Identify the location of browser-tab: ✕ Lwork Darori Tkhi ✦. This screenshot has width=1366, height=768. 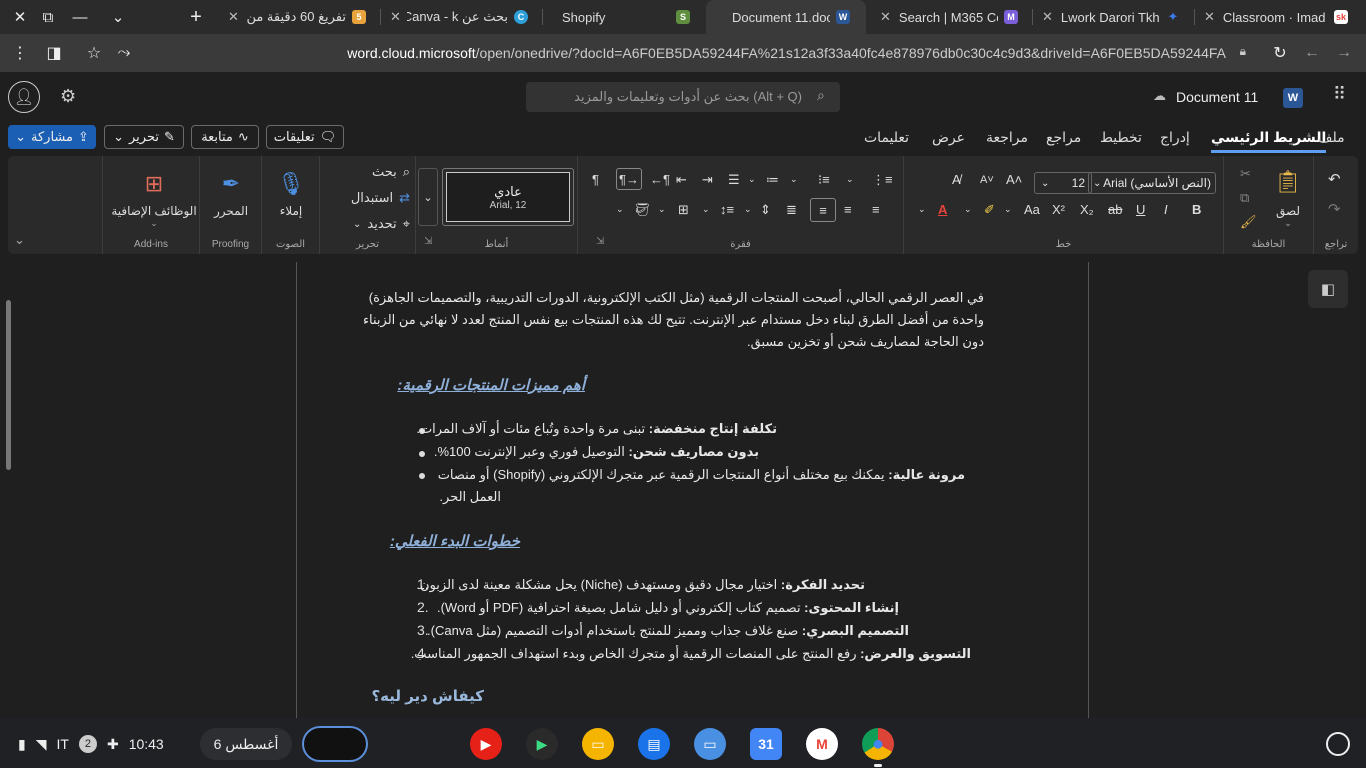
(1114, 17).